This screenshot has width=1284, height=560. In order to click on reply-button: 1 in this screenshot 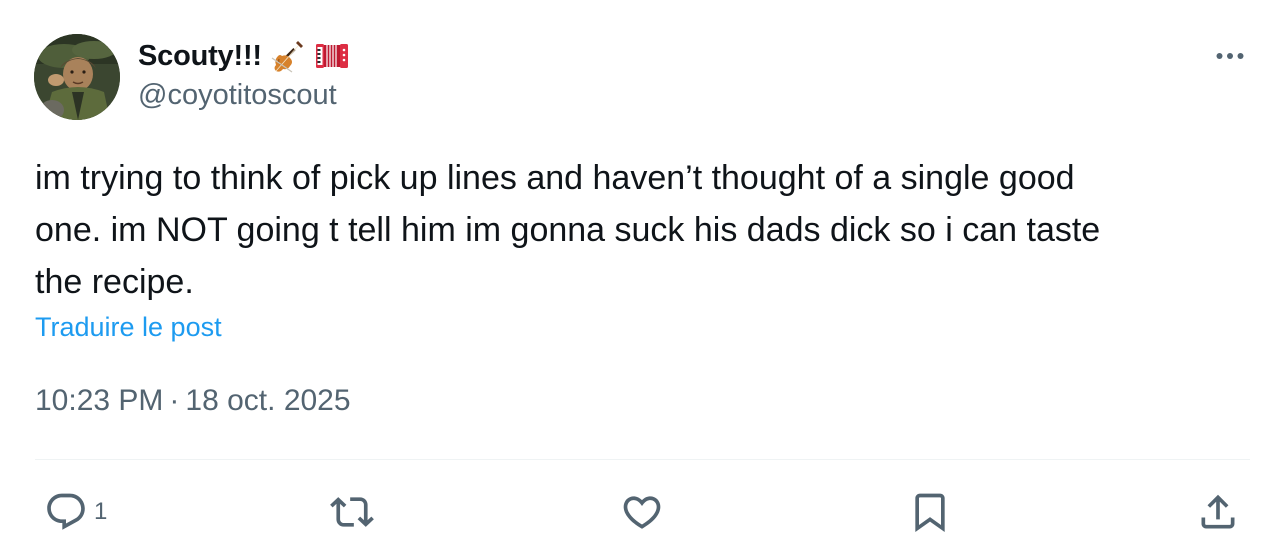, I will do `click(75, 512)`.